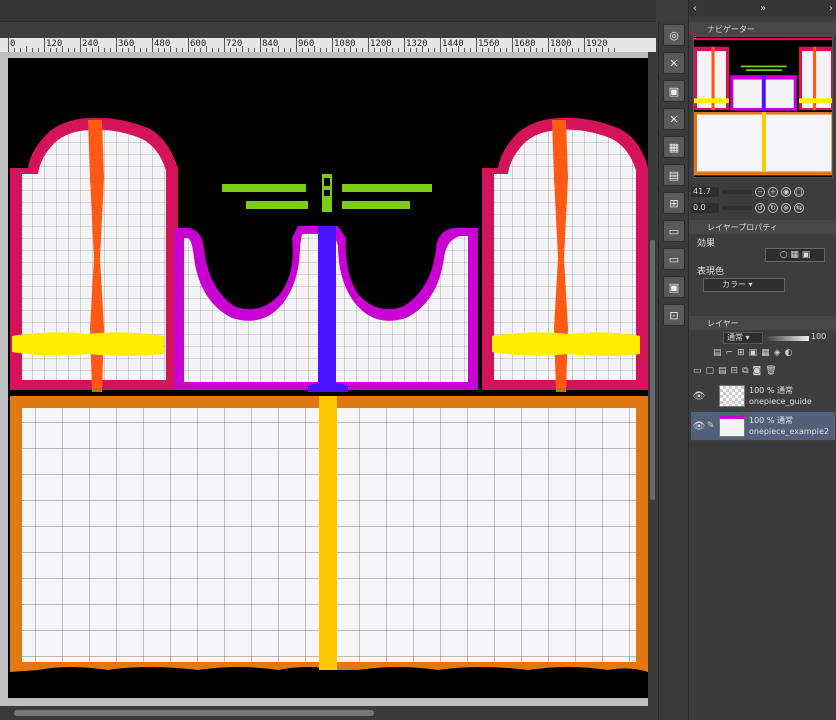  What do you see at coordinates (194, 713) in the screenshot?
I see `horizontal-scroll-thumb` at bounding box center [194, 713].